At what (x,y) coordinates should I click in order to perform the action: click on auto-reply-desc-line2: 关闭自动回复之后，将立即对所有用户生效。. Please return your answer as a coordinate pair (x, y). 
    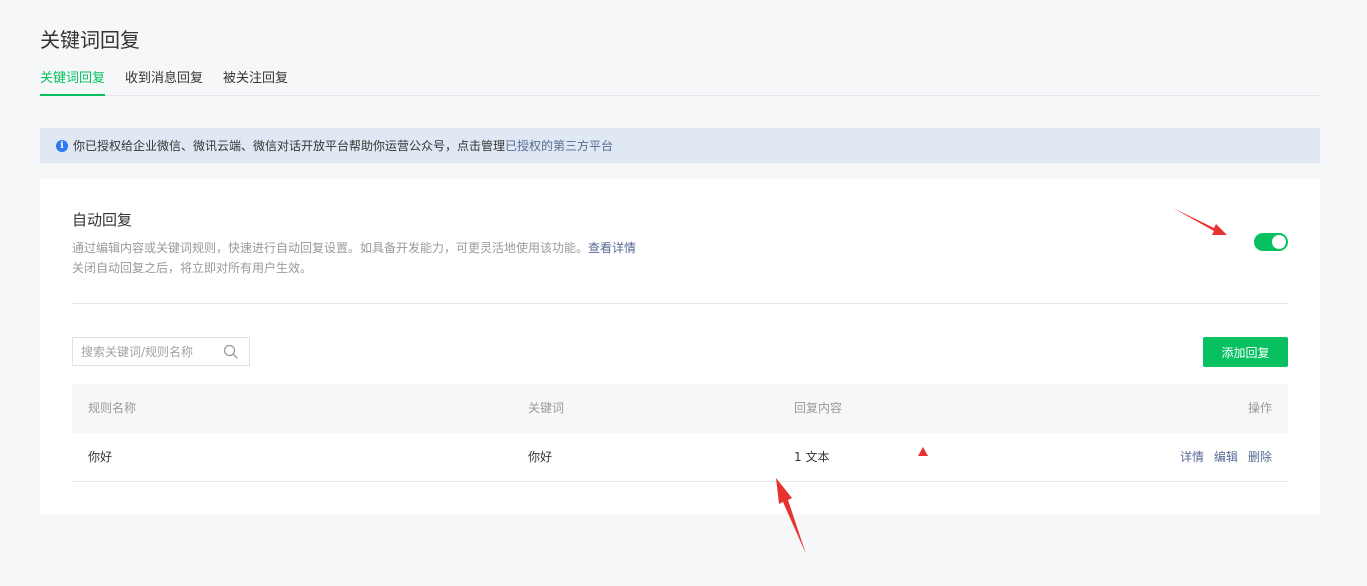
    Looking at the image, I should click on (192, 268).